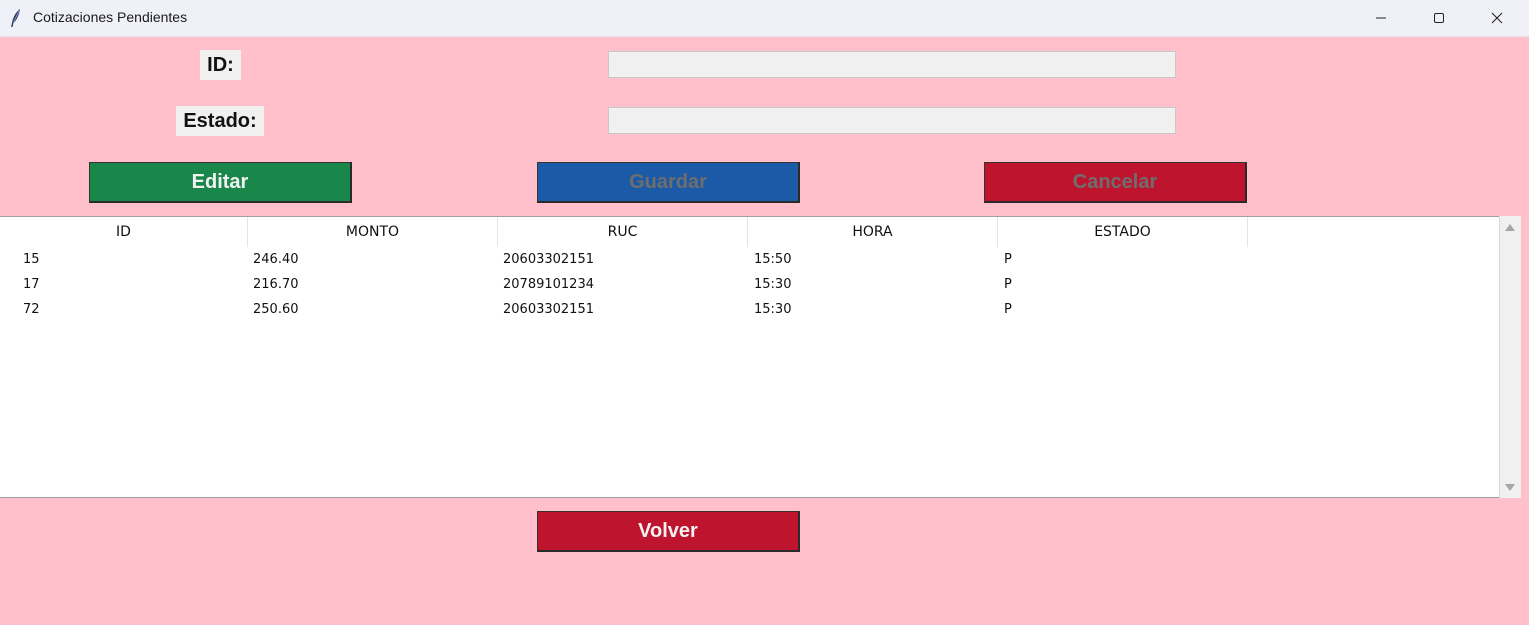 The height and width of the screenshot is (625, 1529). What do you see at coordinates (548, 284) in the screenshot?
I see `cell-ruc: 20789101234` at bounding box center [548, 284].